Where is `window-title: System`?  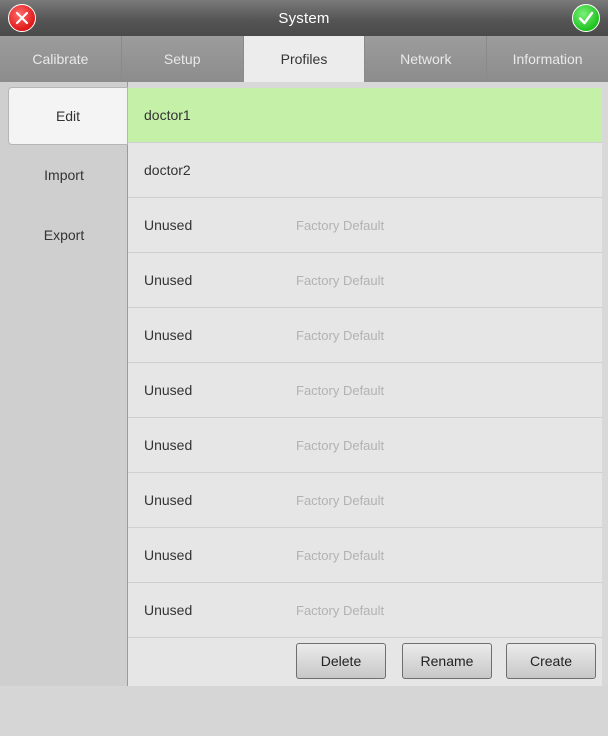
window-title: System is located at coordinates (304, 18).